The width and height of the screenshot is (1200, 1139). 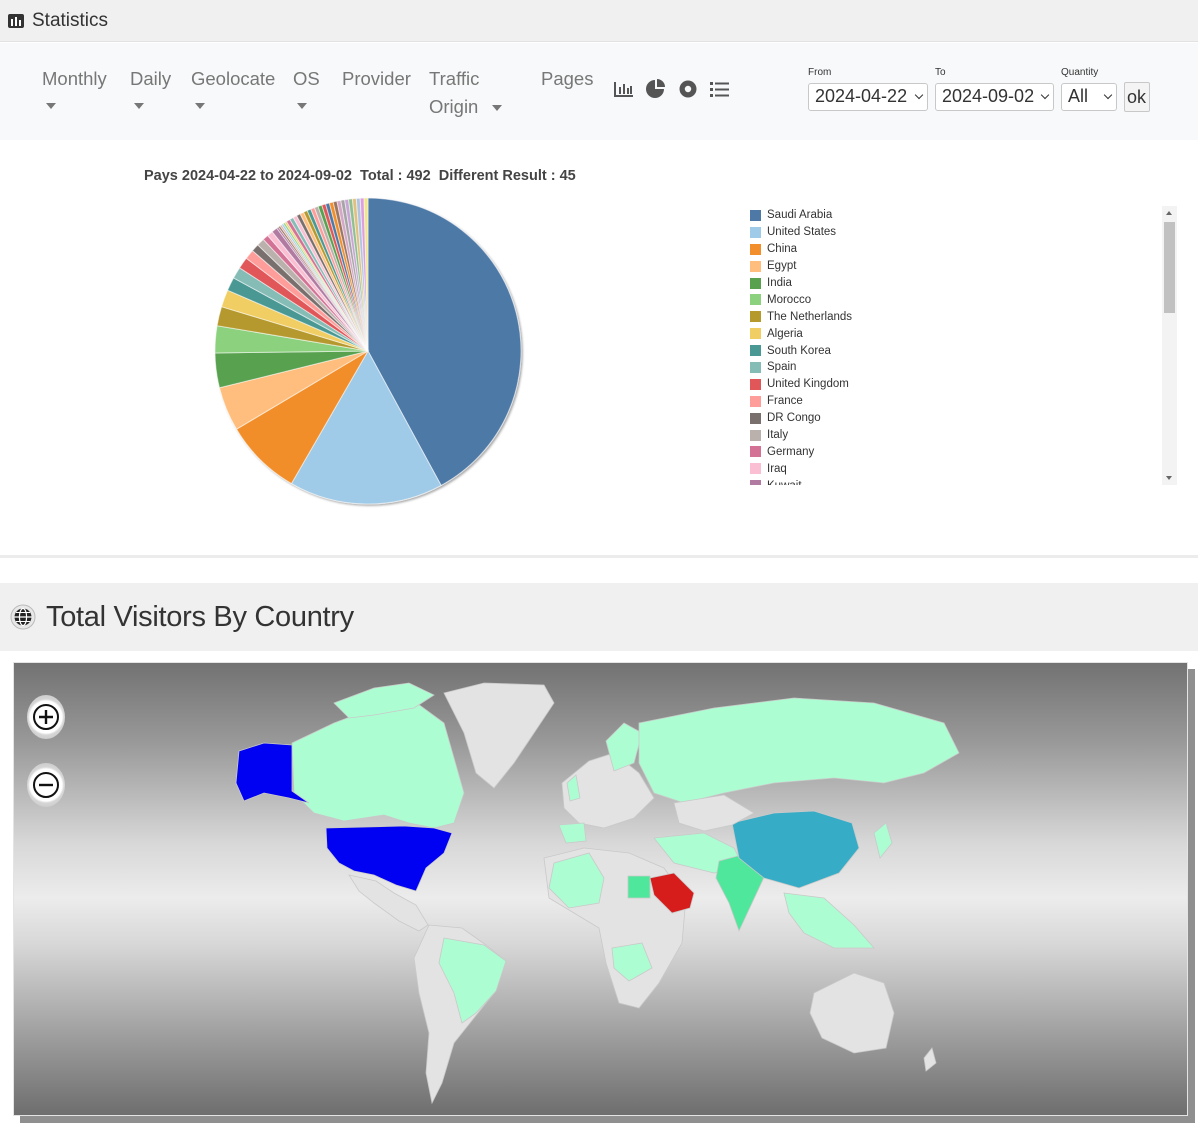 I want to click on menu-daily: Daily, so click(x=151, y=87).